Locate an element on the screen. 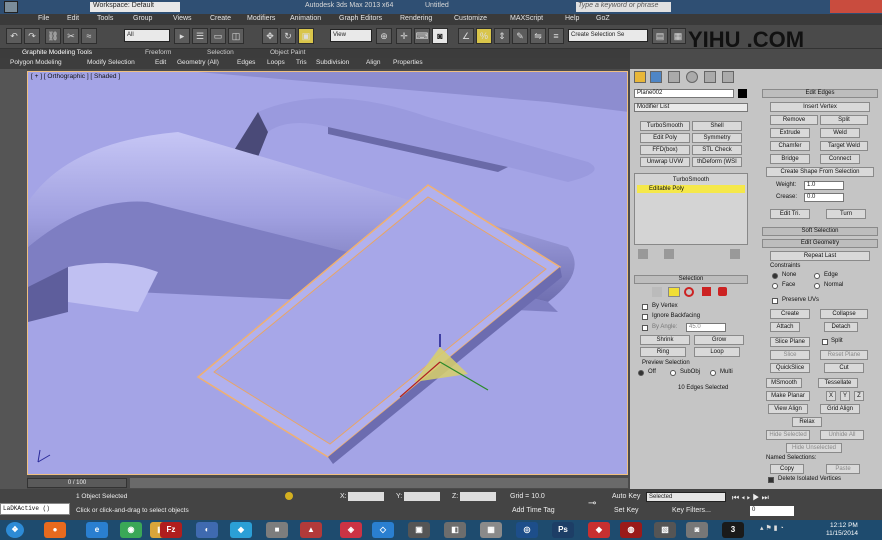 The image size is (882, 540). current-frame-input: 0 is located at coordinates (772, 511).